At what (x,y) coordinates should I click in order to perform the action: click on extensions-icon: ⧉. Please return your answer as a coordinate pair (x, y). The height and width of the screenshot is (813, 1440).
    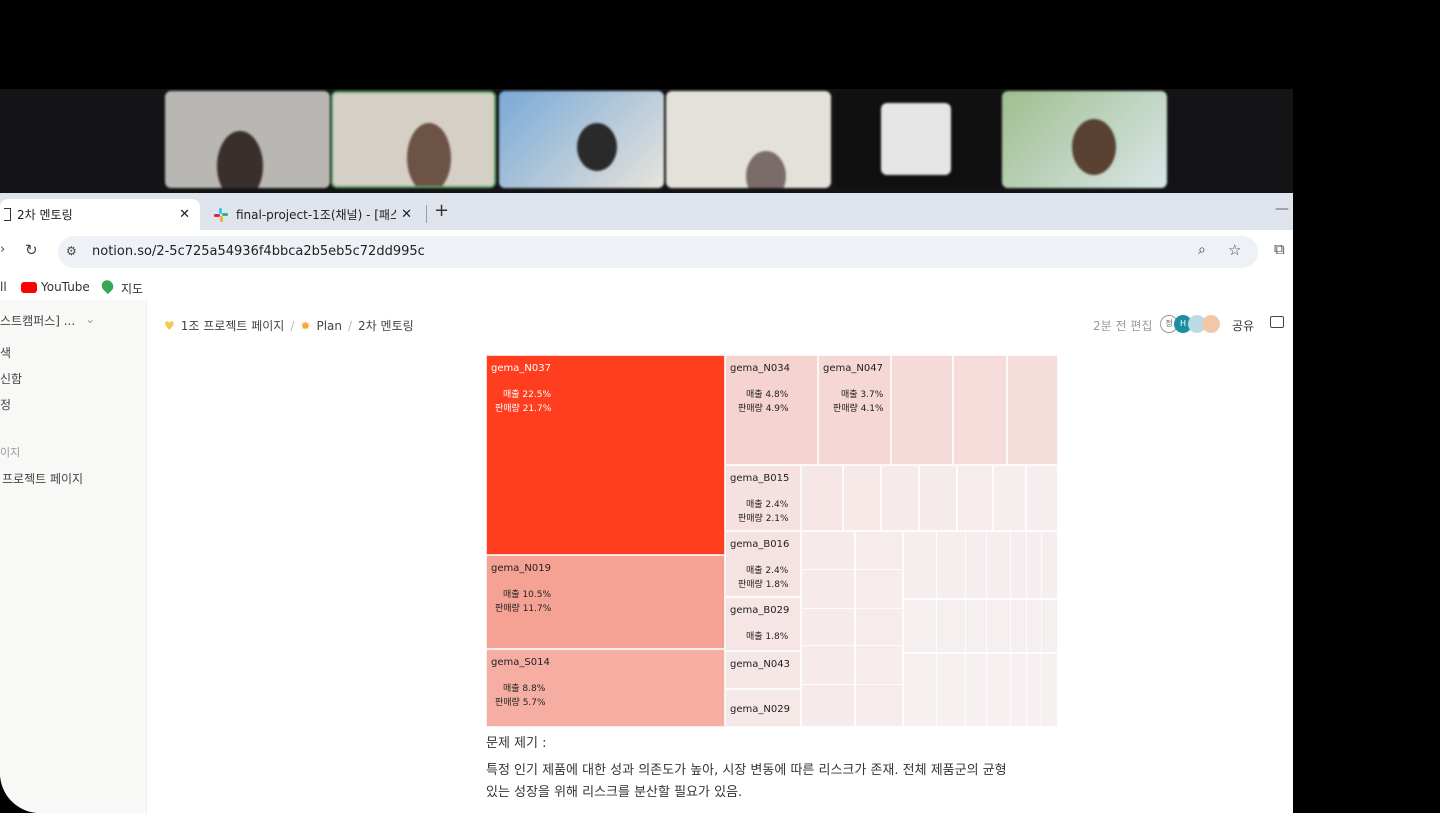
    Looking at the image, I should click on (1279, 249).